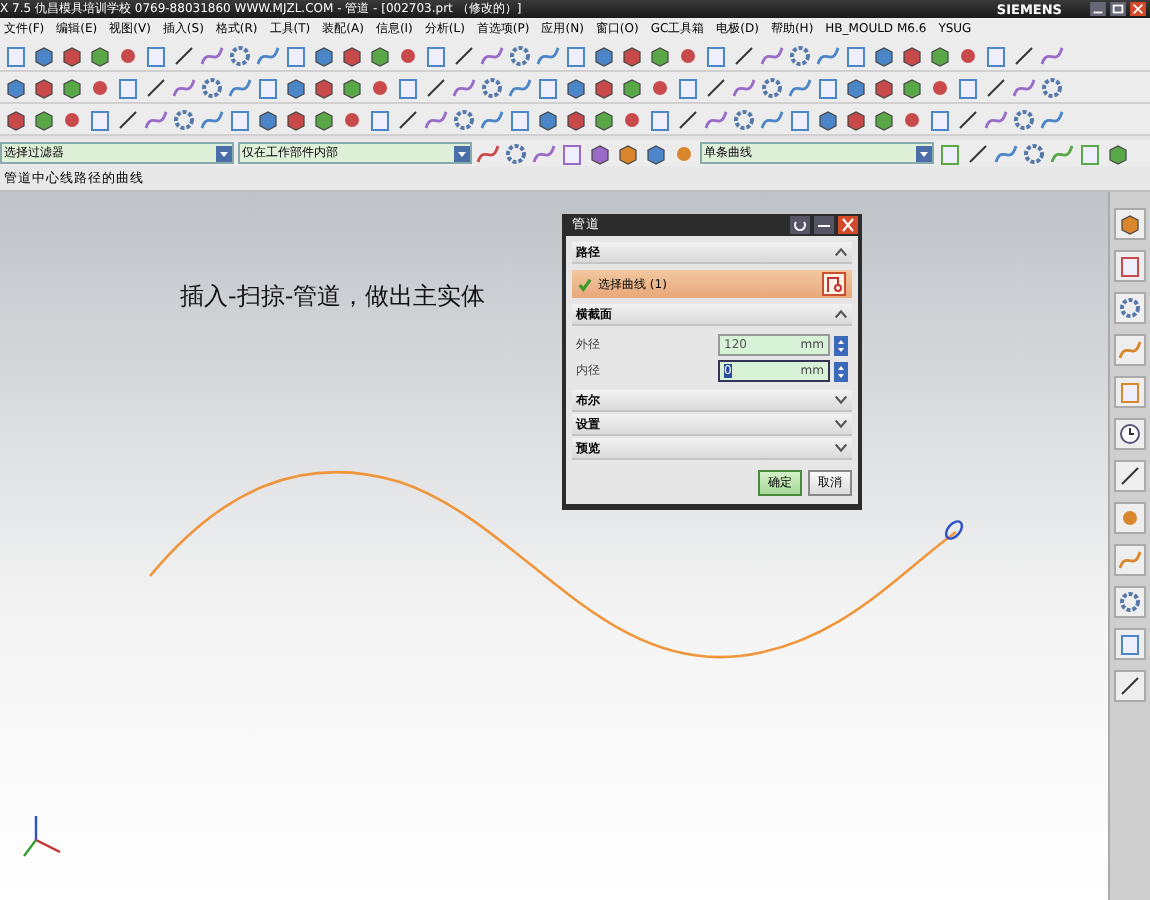  Describe the element at coordinates (333, 297) in the screenshot. I see `annotation-text: 插入-扫掠-管道，做出主实体` at that location.